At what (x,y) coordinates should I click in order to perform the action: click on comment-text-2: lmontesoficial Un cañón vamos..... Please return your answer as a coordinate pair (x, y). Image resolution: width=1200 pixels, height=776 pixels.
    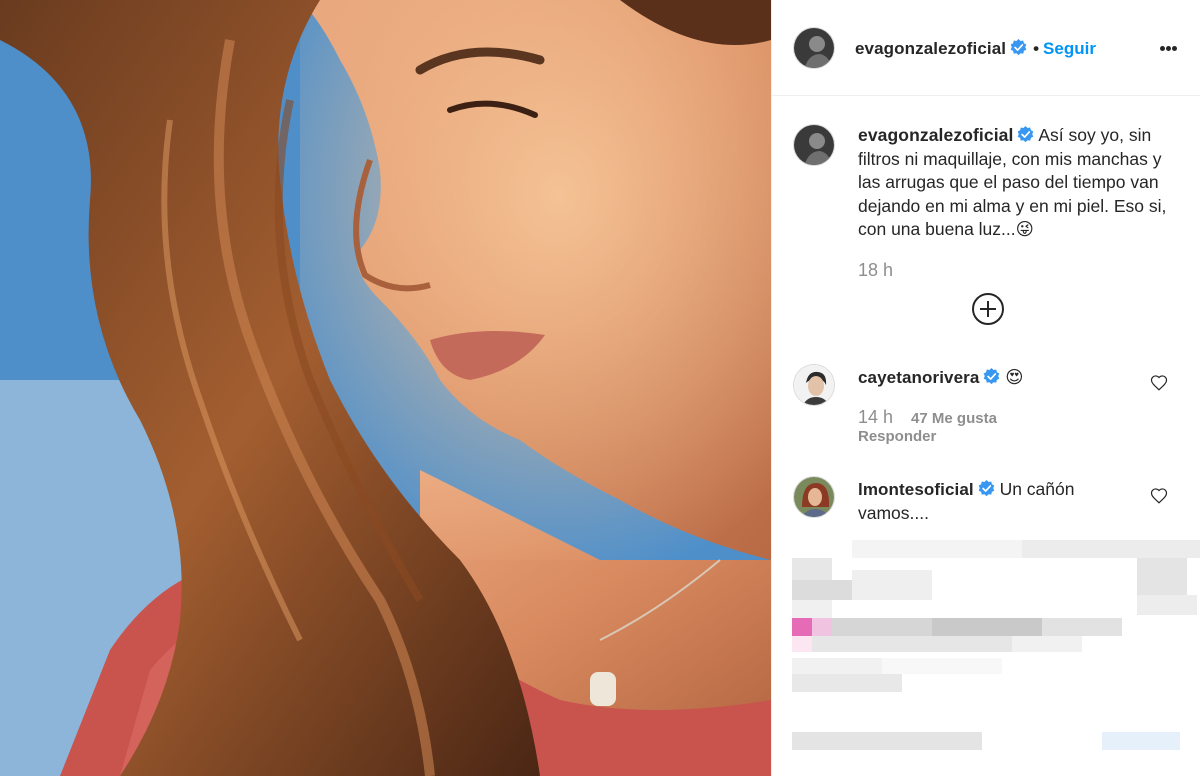
    Looking at the image, I should click on (988, 501).